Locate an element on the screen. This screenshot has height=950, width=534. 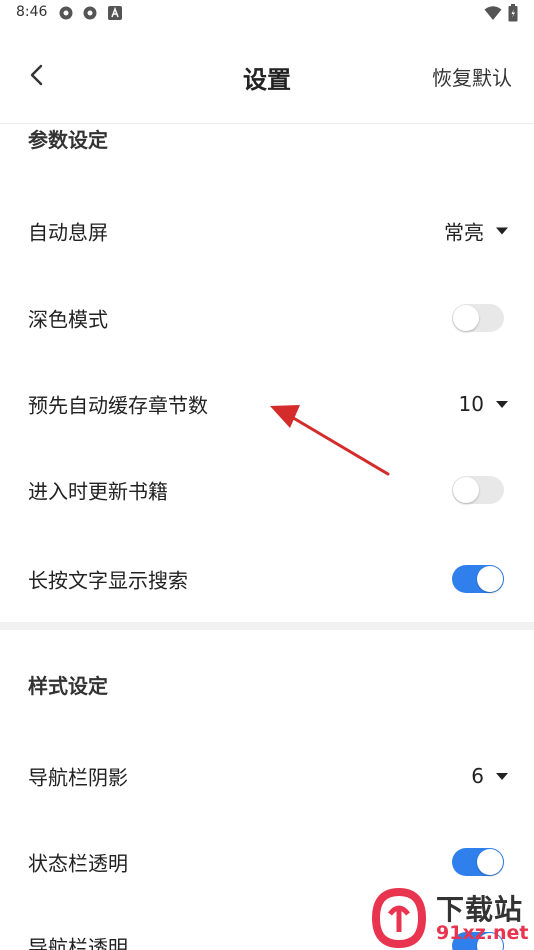
dark-mode-toggle is located at coordinates (478, 318).